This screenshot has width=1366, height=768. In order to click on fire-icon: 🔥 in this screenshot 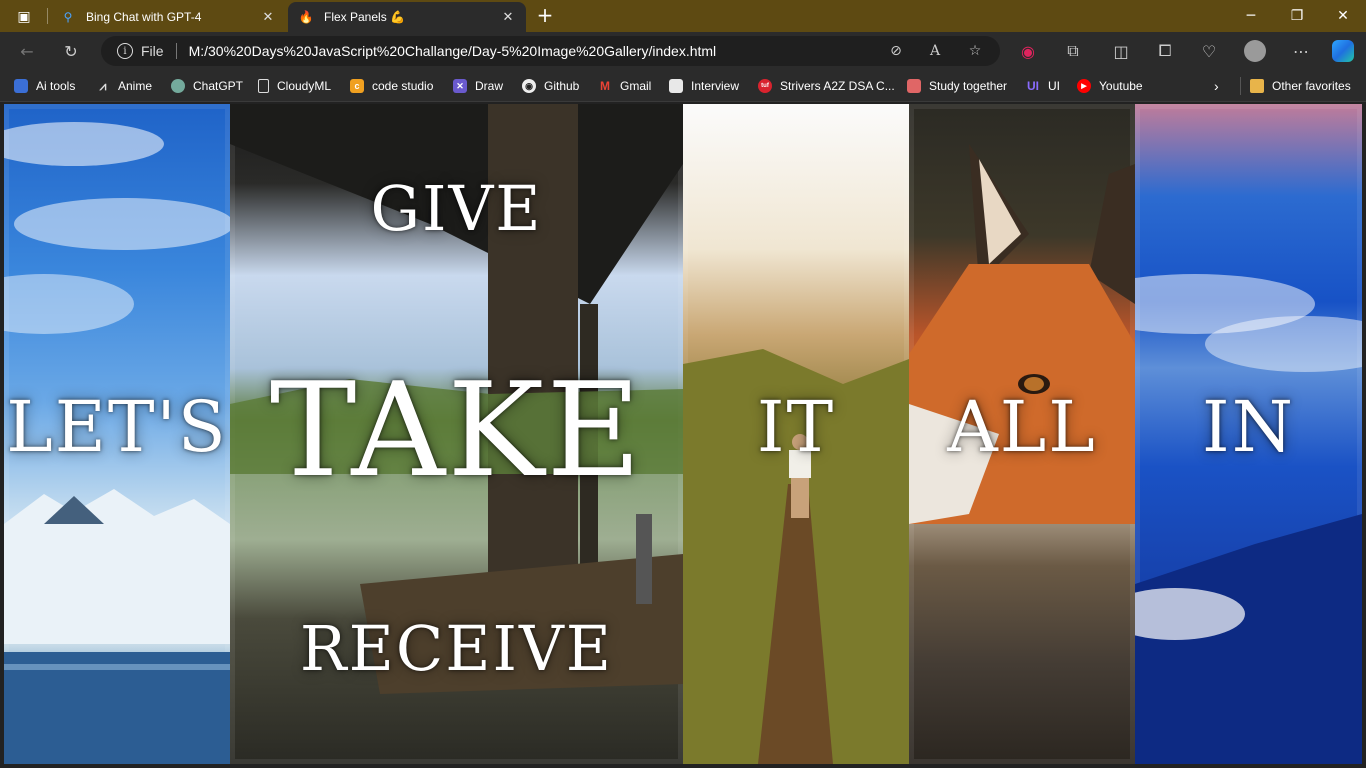, I will do `click(306, 17)`.